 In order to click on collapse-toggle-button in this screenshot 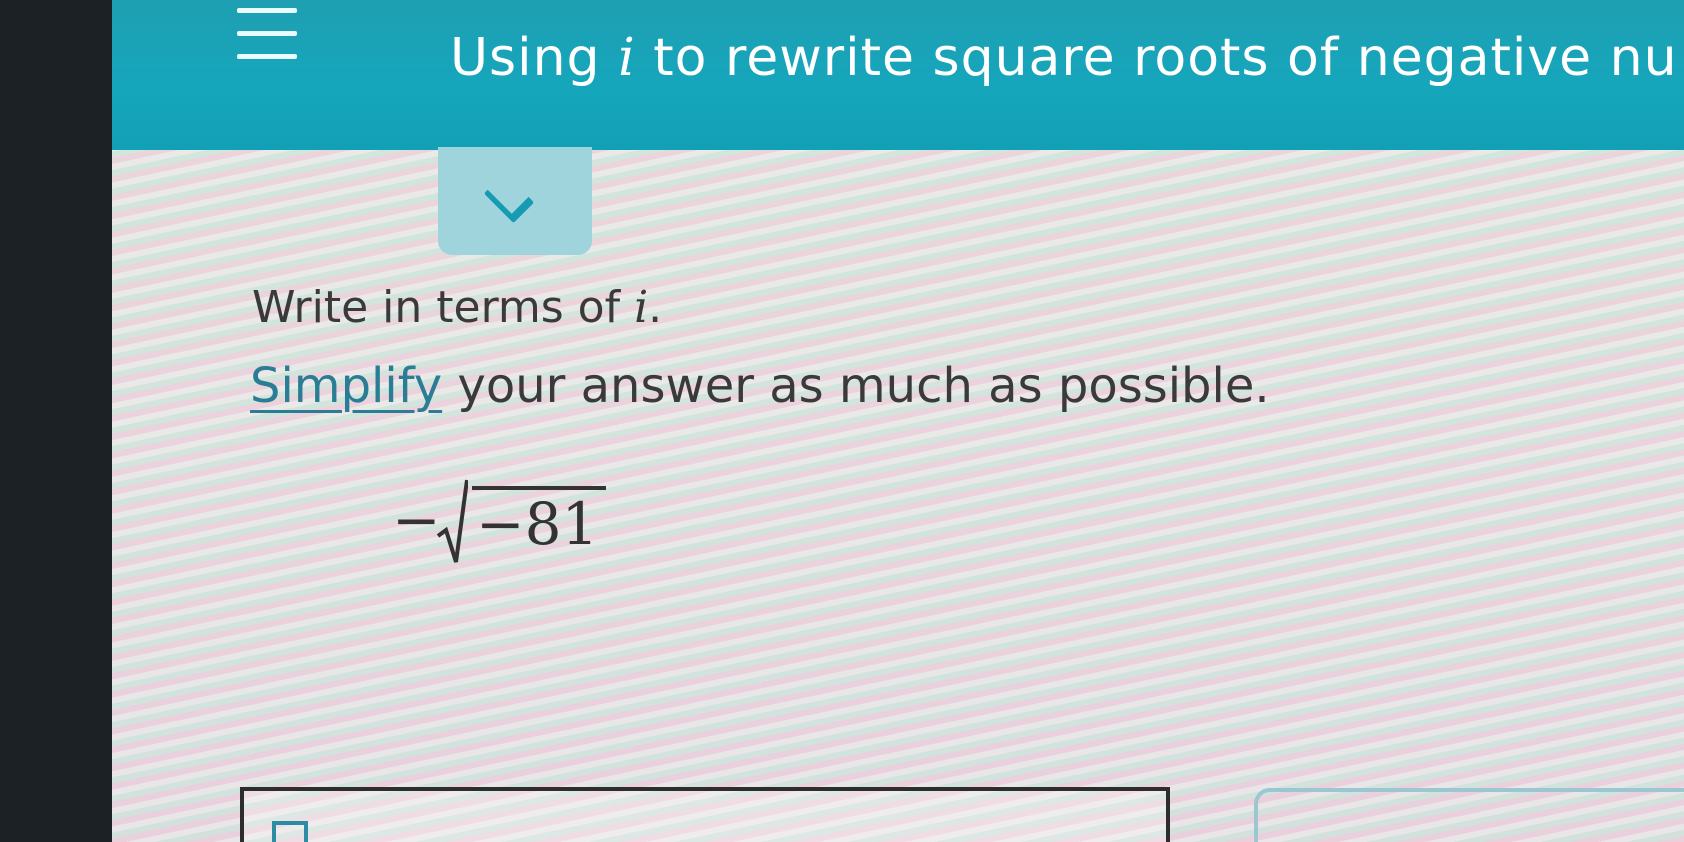, I will do `click(515, 201)`.